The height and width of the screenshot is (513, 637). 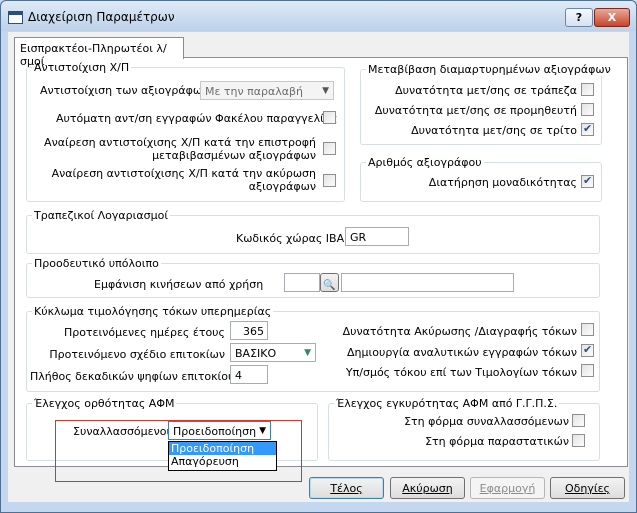 I want to click on group-progressive-balance-title: Προοδευτικό υπόλοιπο, so click(x=96, y=263).